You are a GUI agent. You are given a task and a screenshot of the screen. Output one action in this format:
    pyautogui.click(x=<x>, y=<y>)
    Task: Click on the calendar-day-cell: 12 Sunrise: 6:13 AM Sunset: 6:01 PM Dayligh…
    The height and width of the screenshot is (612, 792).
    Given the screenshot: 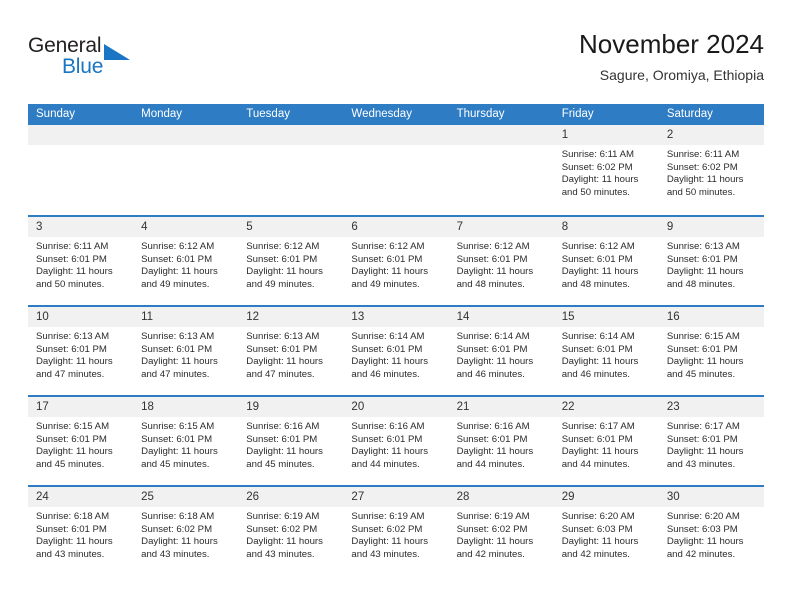 What is the action you would take?
    pyautogui.click(x=291, y=351)
    